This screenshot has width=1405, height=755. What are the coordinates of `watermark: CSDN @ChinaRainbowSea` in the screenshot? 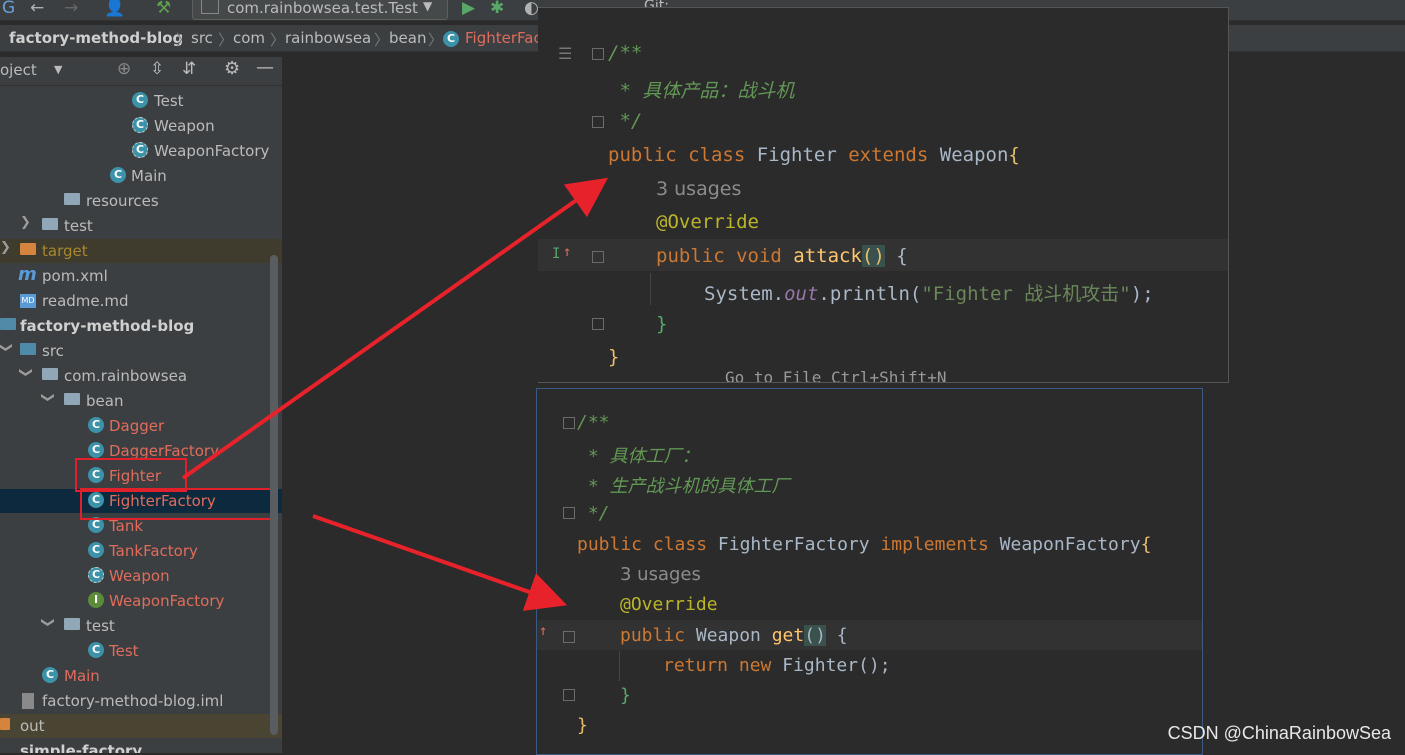 It's located at (1279, 733).